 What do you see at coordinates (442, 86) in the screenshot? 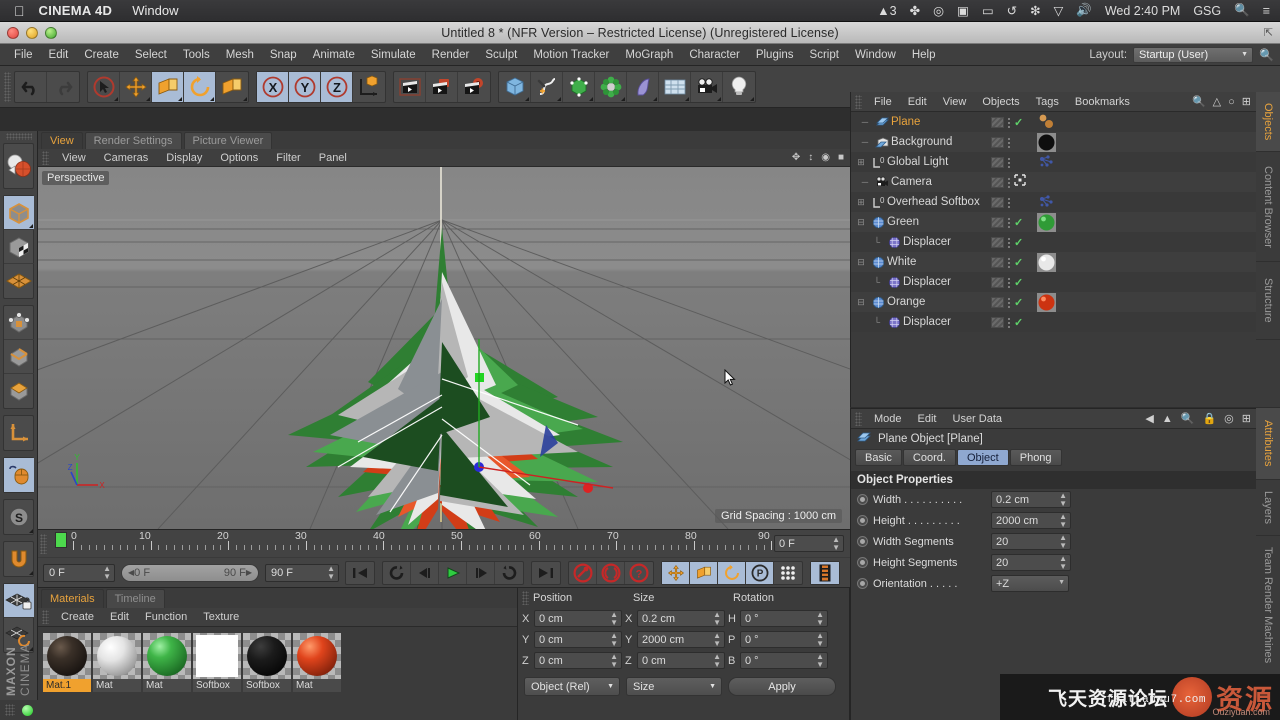
I see `render-region-button` at bounding box center [442, 86].